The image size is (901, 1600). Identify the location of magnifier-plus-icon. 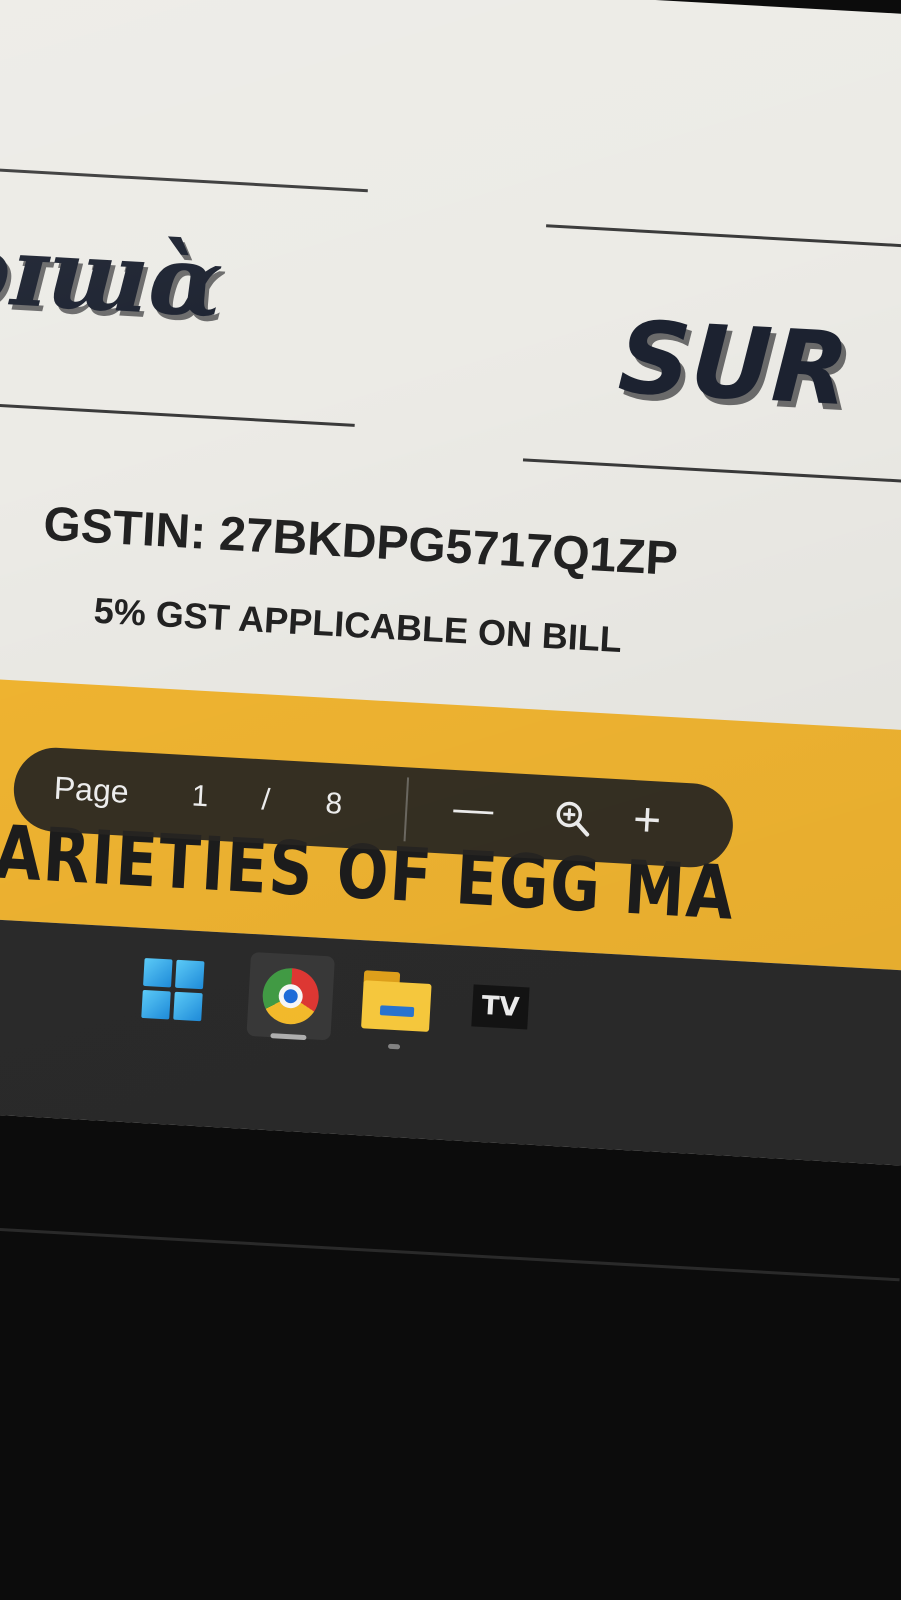
(573, 819).